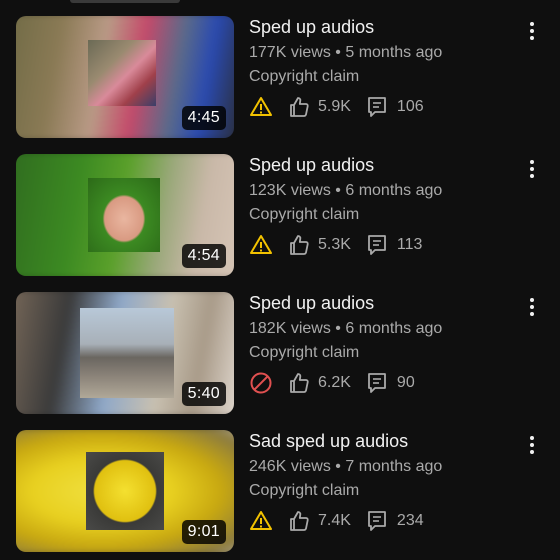 This screenshot has width=560, height=560. What do you see at coordinates (334, 244) in the screenshot?
I see `like-count: 5.3K` at bounding box center [334, 244].